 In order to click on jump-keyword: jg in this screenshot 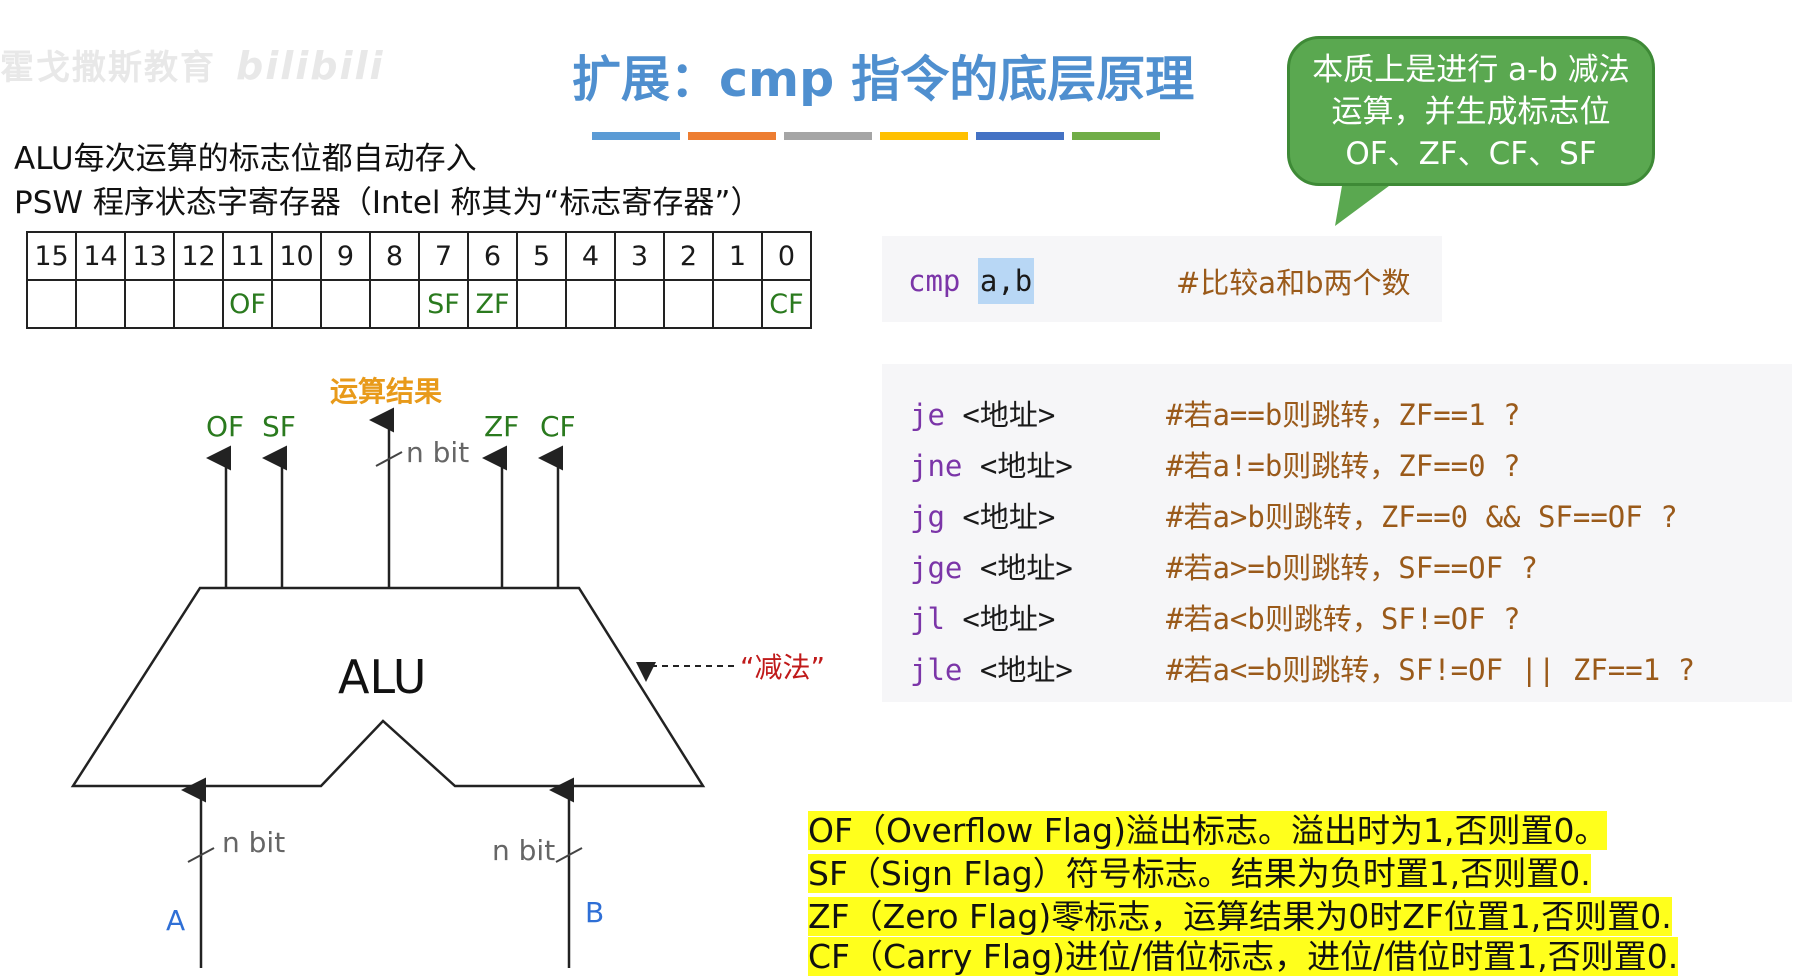, I will do `click(927, 517)`.